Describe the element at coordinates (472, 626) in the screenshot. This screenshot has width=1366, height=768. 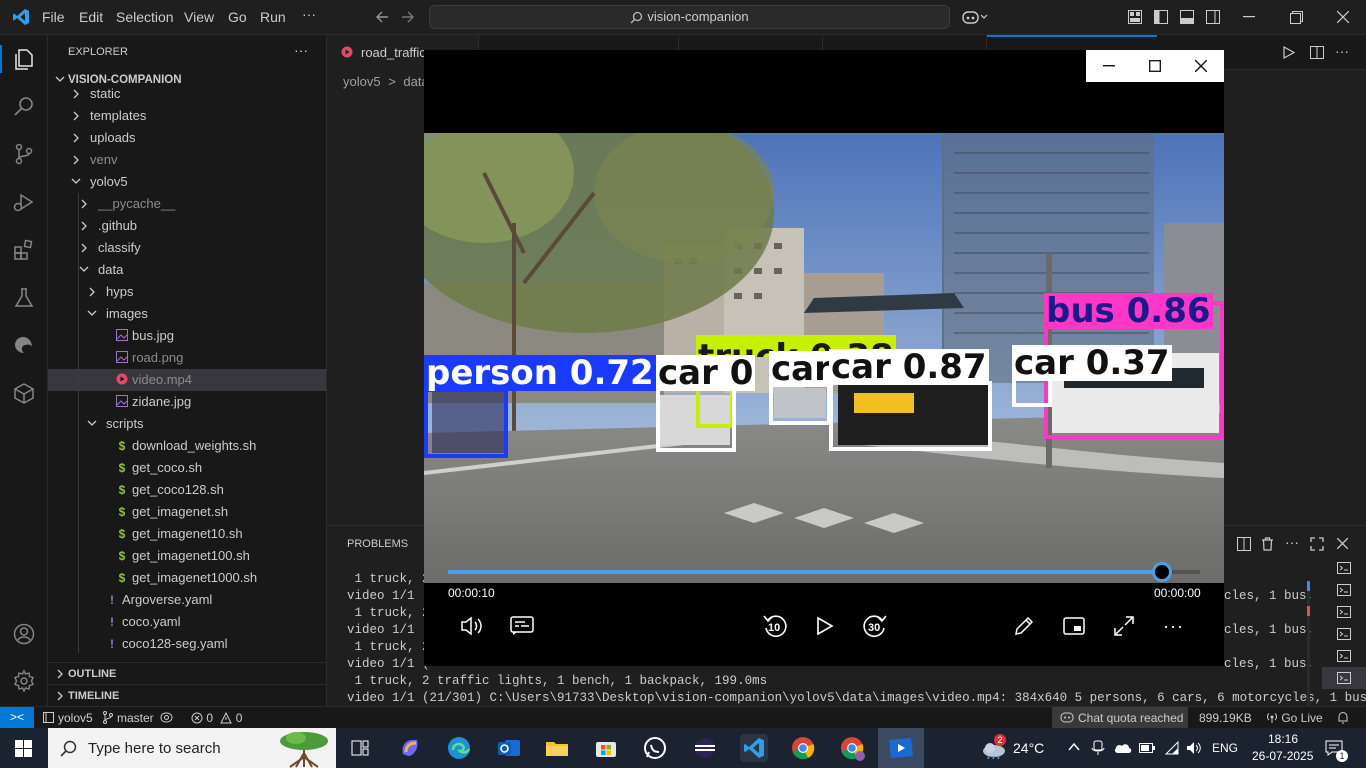
I see `volume-button-icon` at that location.